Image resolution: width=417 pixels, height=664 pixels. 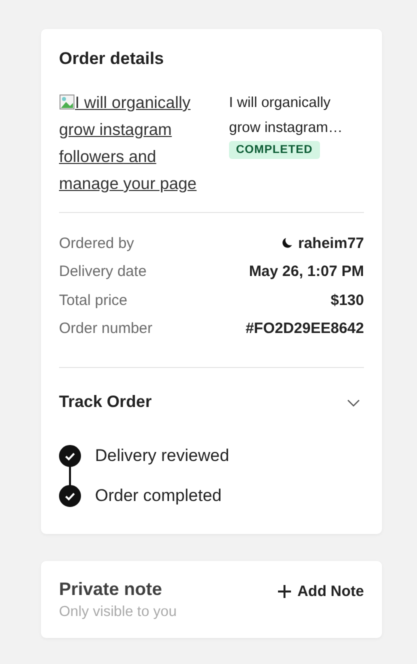 What do you see at coordinates (103, 271) in the screenshot?
I see `field-label: Delivery date` at bounding box center [103, 271].